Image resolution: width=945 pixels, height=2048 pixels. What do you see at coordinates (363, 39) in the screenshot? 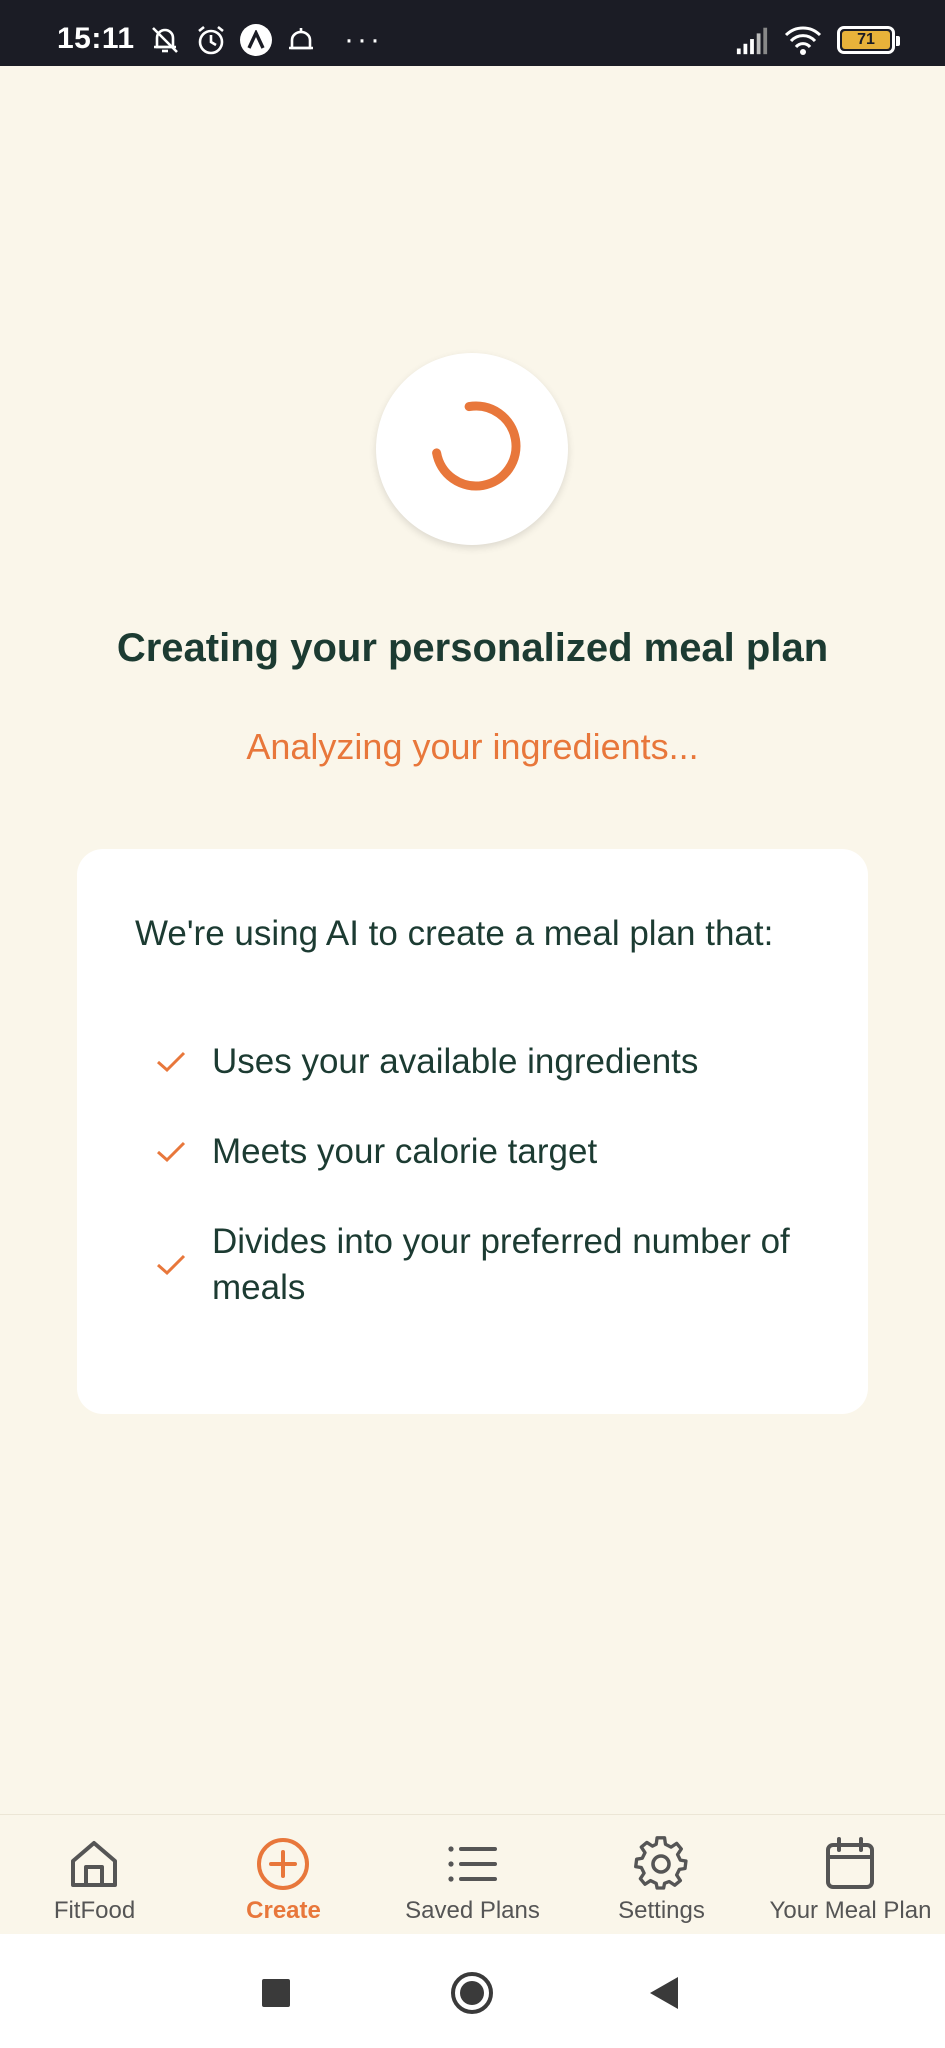
I see `more-dots-icon: ···` at bounding box center [363, 39].